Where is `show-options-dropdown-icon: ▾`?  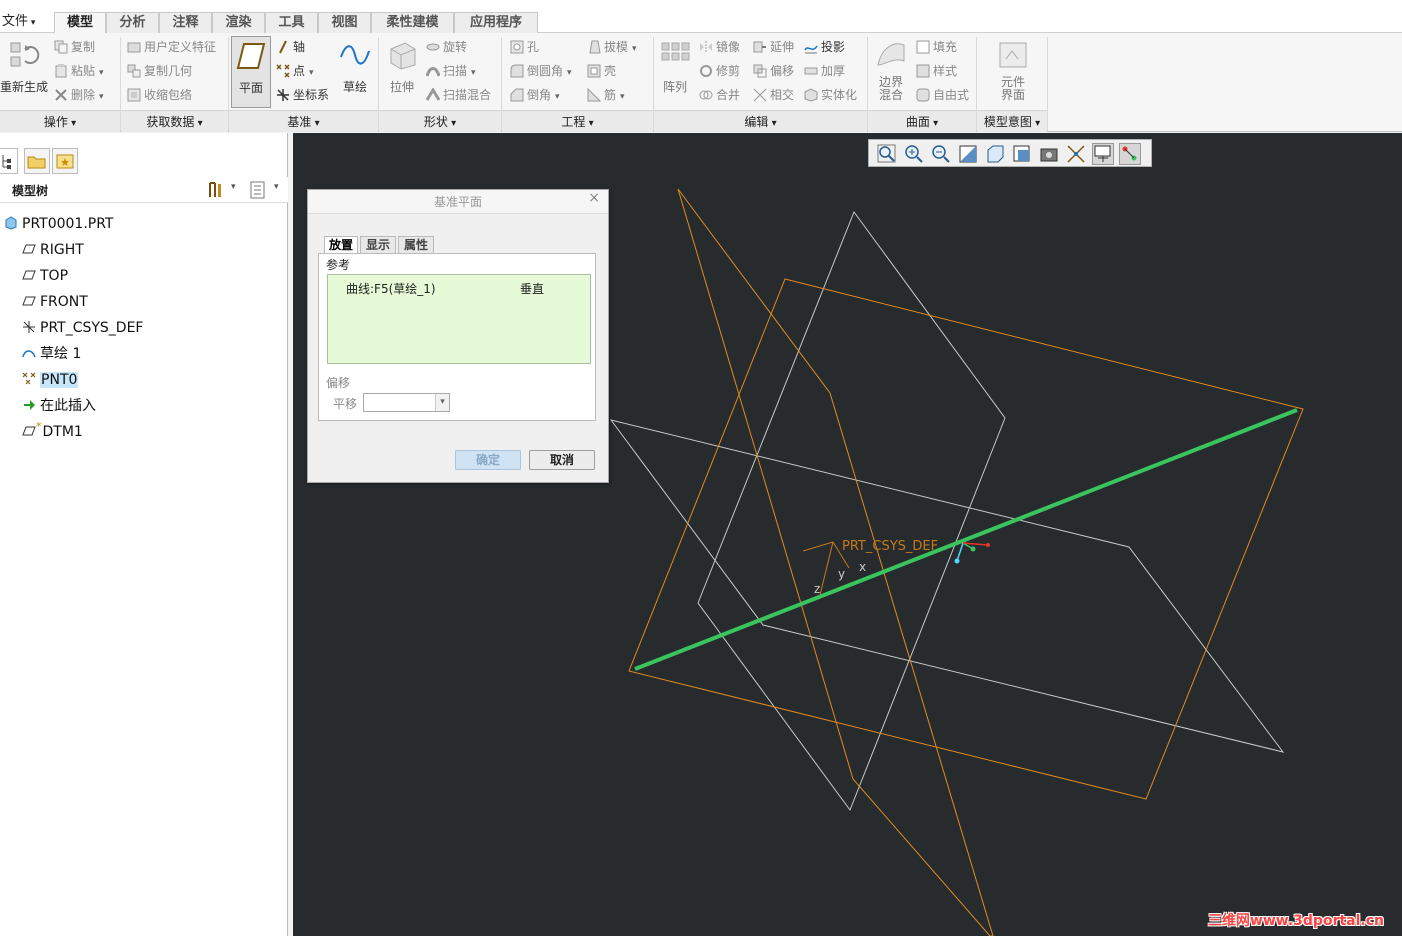 show-options-dropdown-icon: ▾ is located at coordinates (276, 187).